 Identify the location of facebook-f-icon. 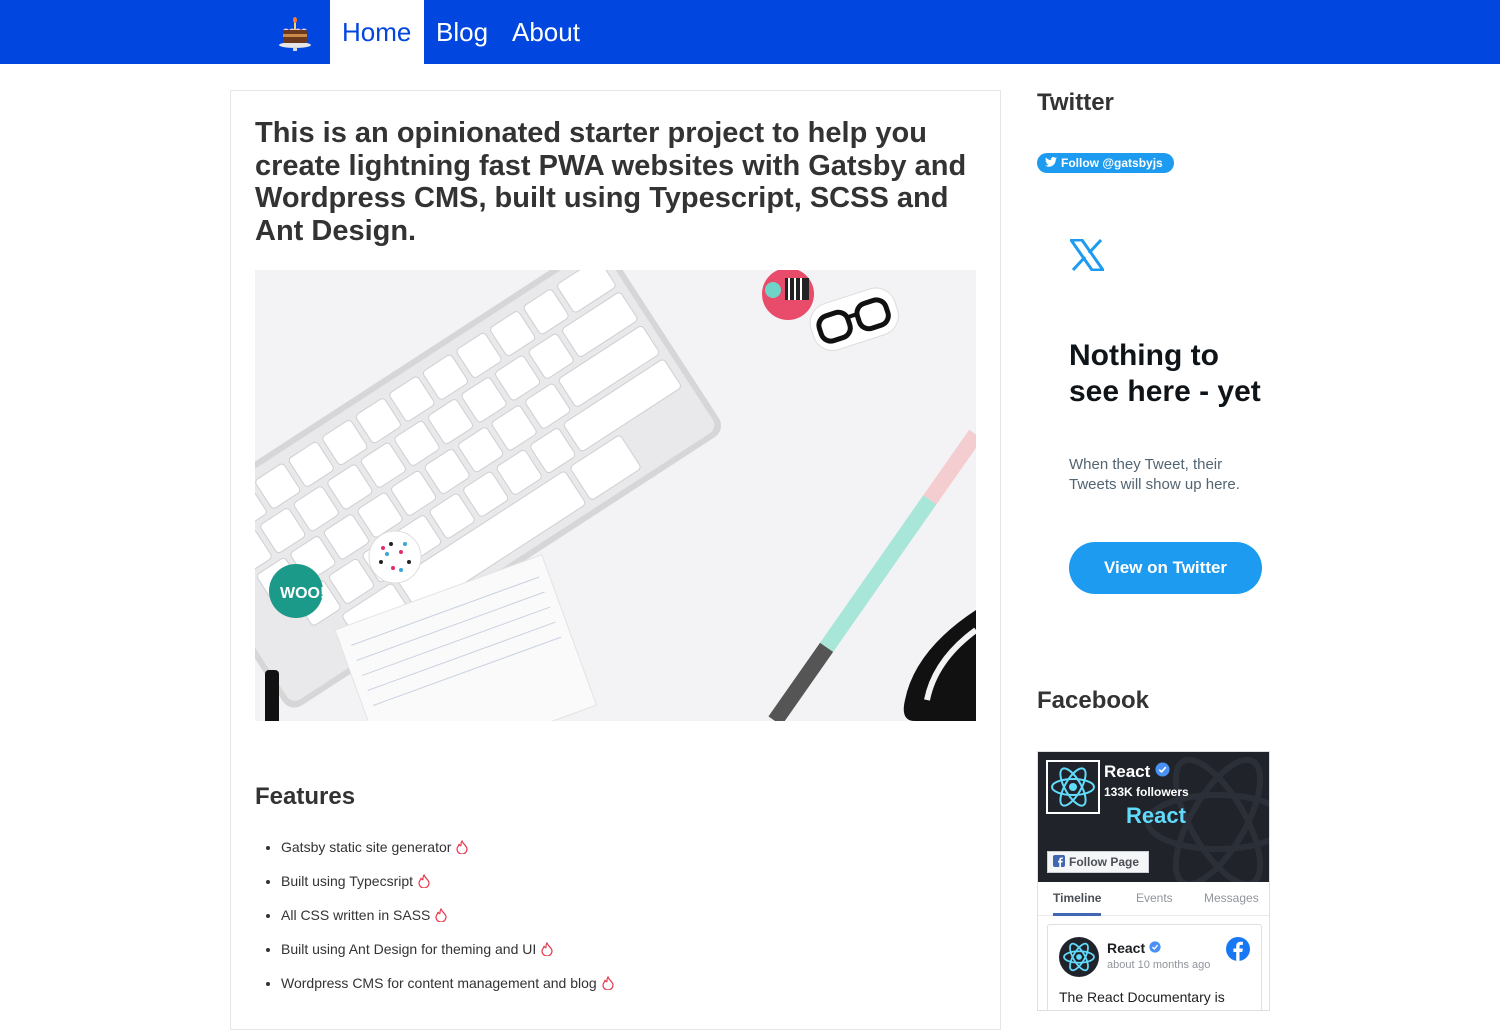
(1059, 862).